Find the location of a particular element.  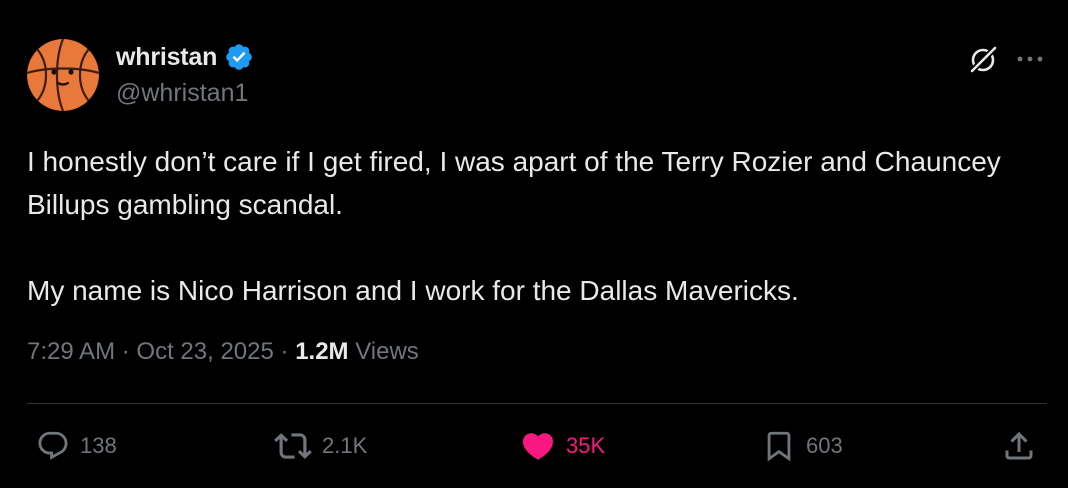

tweet-time: 7:29 AM is located at coordinates (71, 351).